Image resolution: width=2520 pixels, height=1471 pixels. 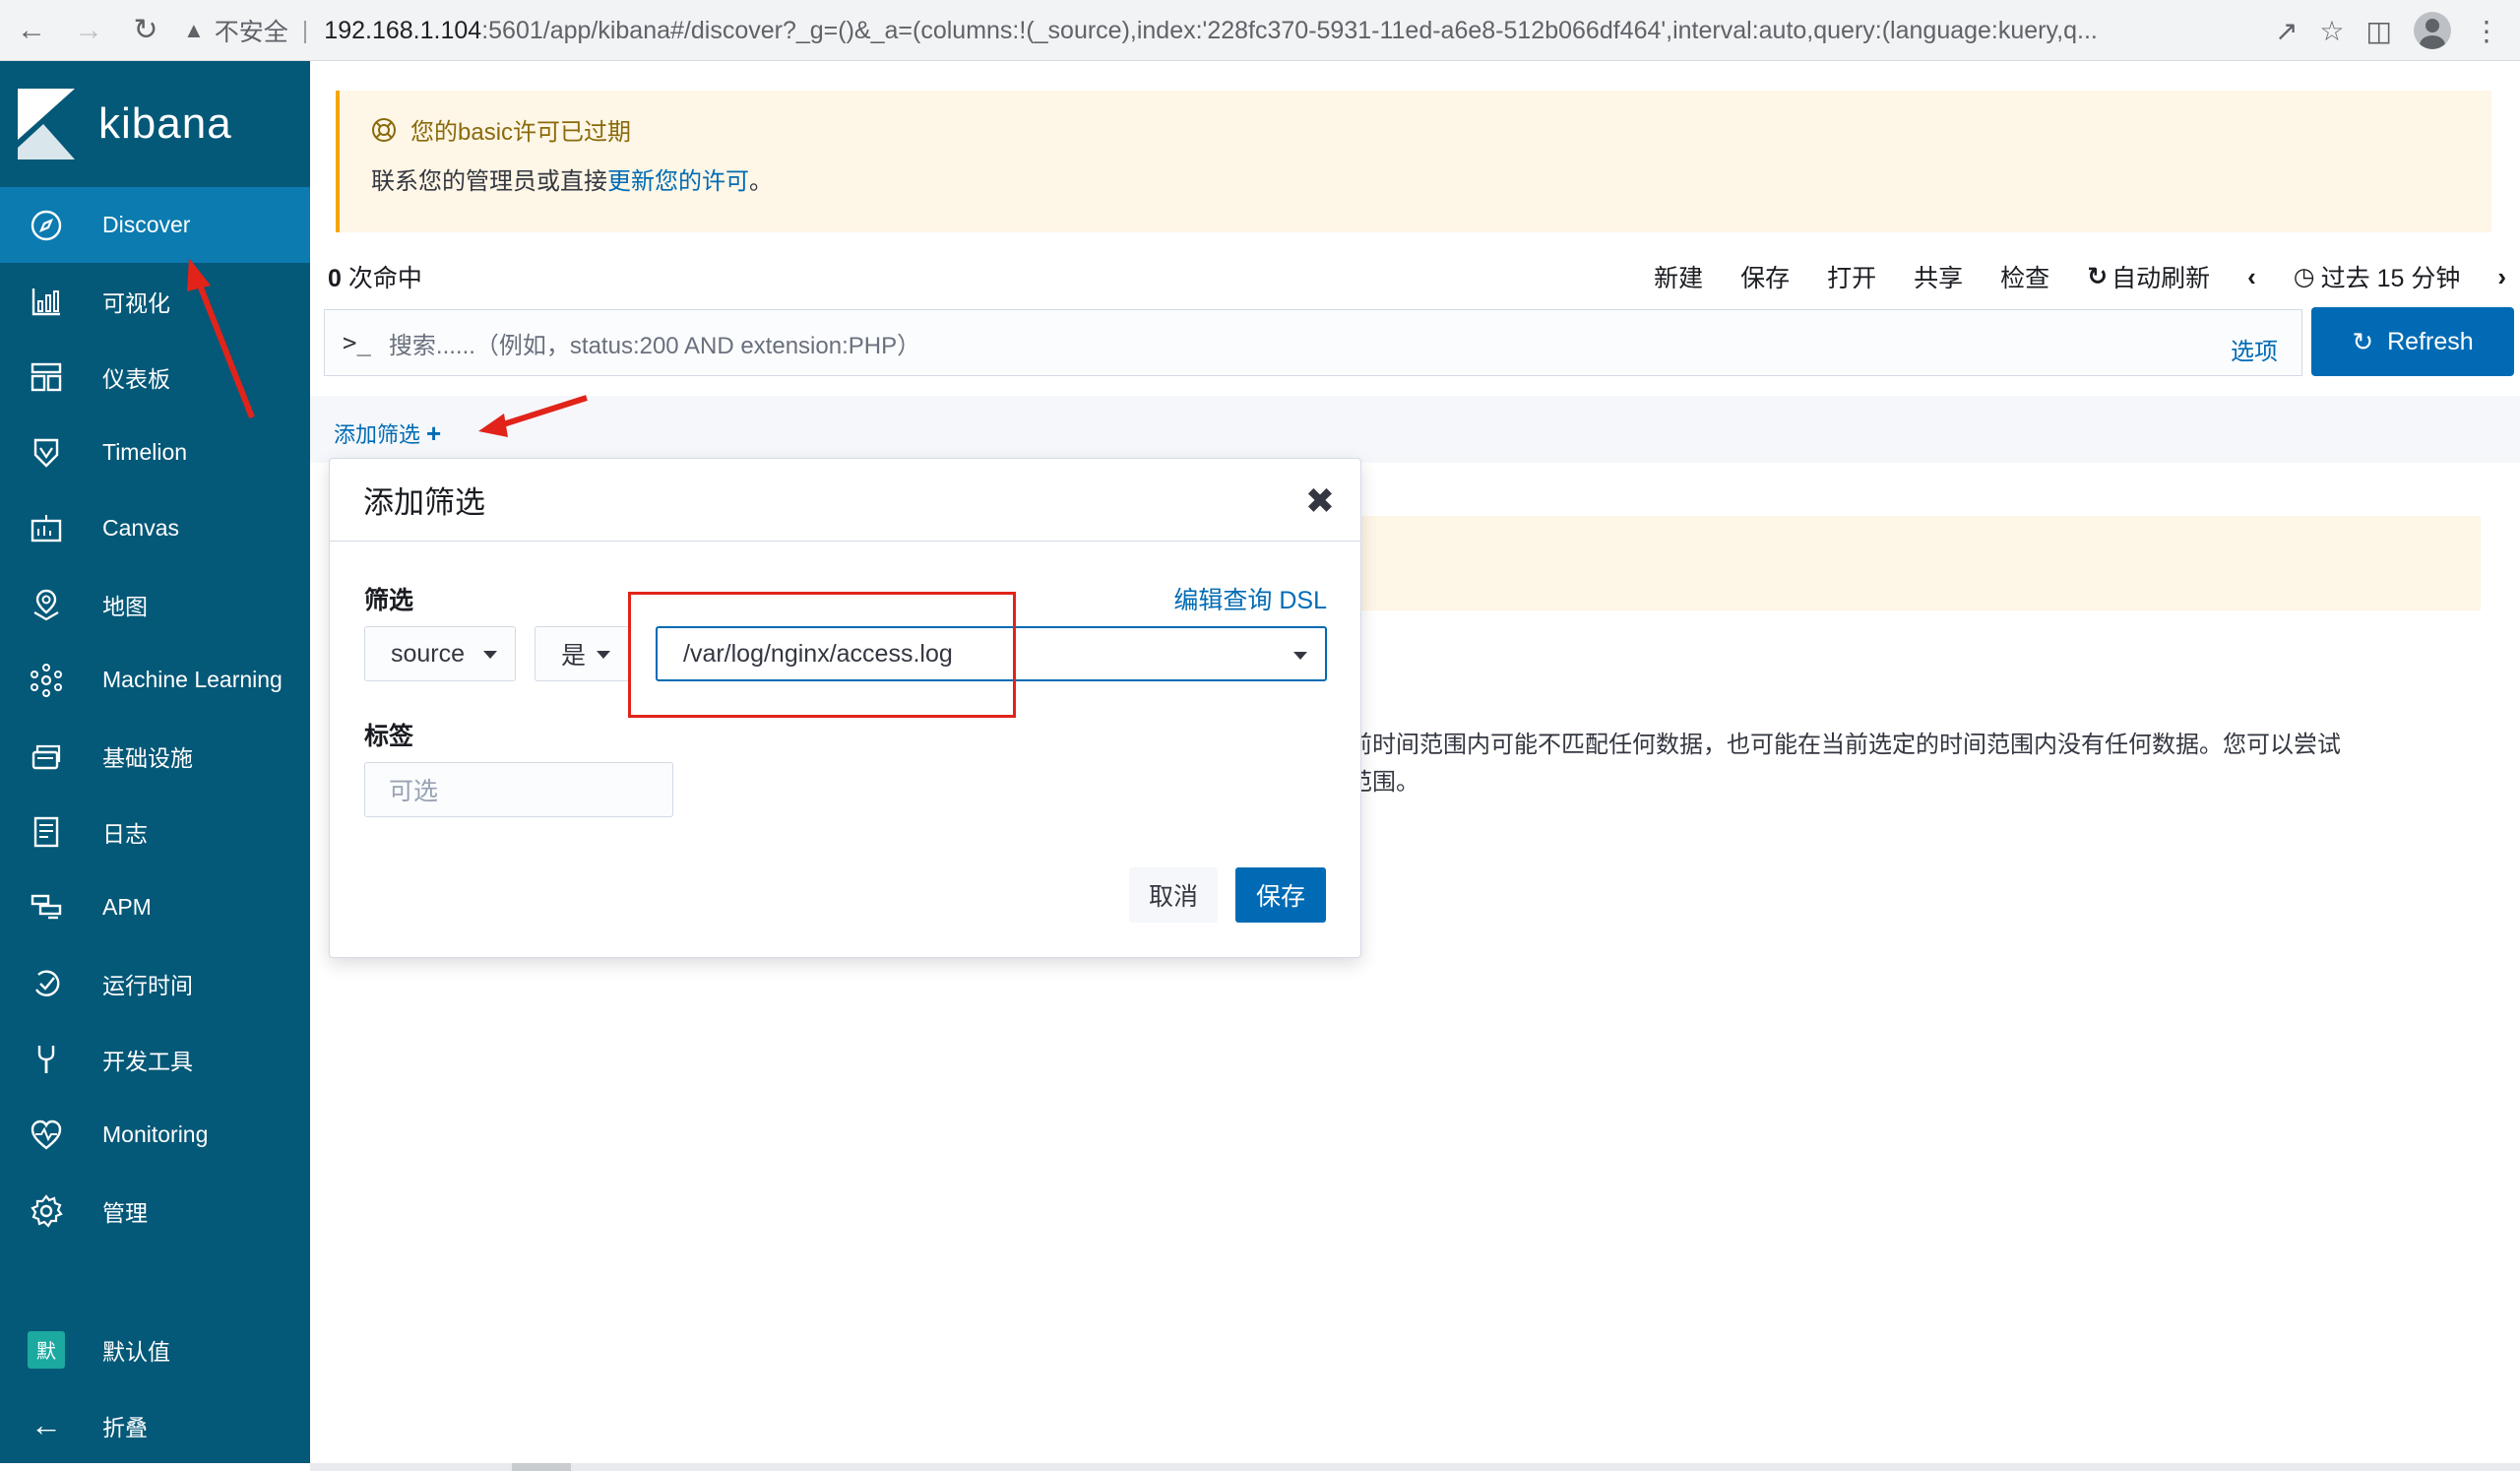 What do you see at coordinates (761, 181) in the screenshot?
I see `license-body-suffix: 。` at bounding box center [761, 181].